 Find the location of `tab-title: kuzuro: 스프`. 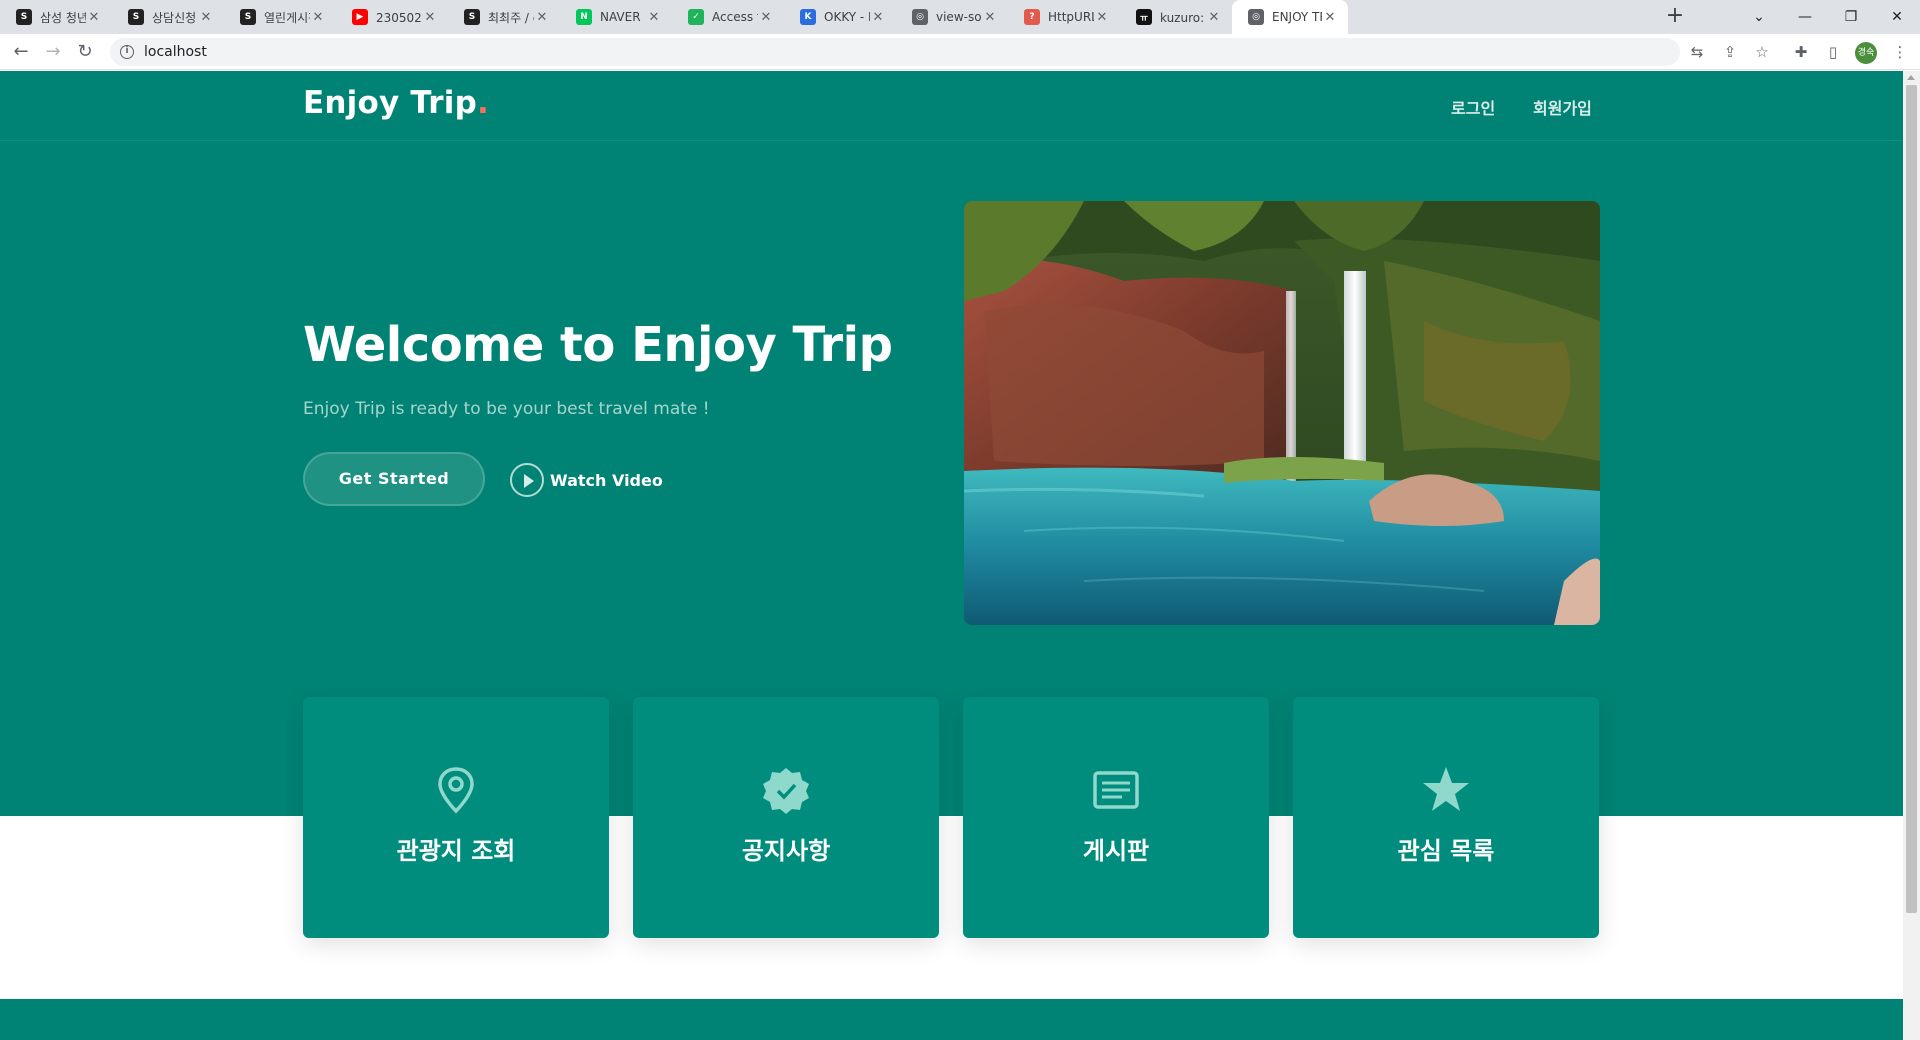

tab-title: kuzuro: 스프 is located at coordinates (1183, 17).